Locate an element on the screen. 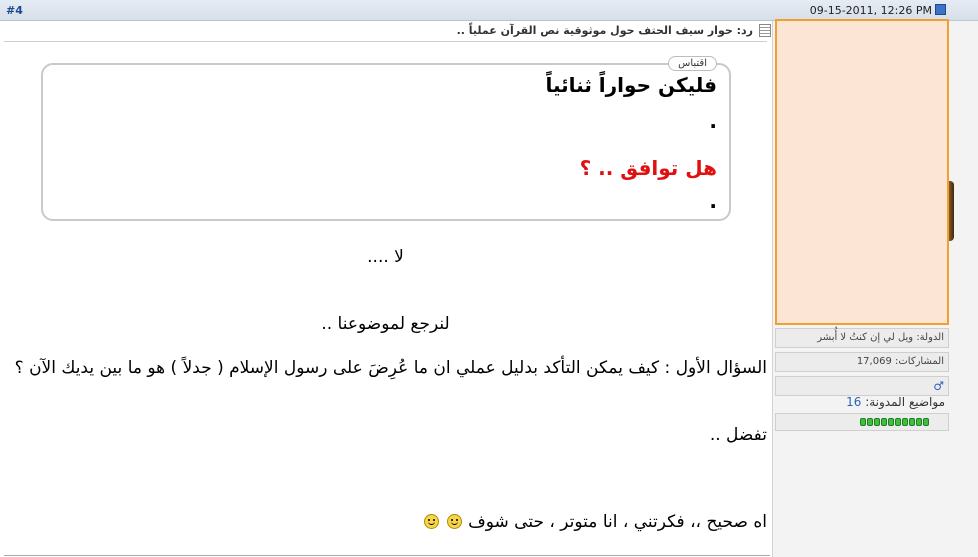  post-header-bar: #4 09-15-2011, 12:26 PM is located at coordinates (489, 10).